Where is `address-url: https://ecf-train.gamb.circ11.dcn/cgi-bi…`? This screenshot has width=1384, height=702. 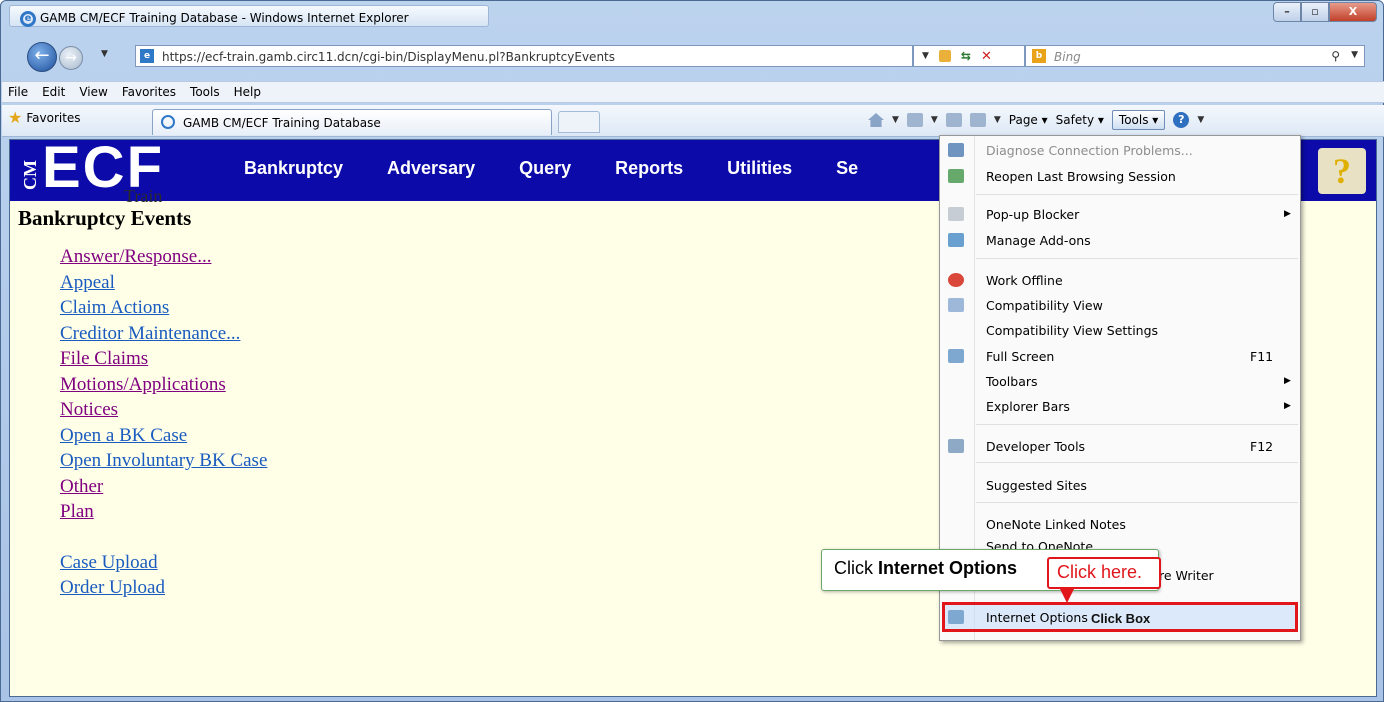 address-url: https://ecf-train.gamb.circ11.dcn/cgi-bi… is located at coordinates (388, 57).